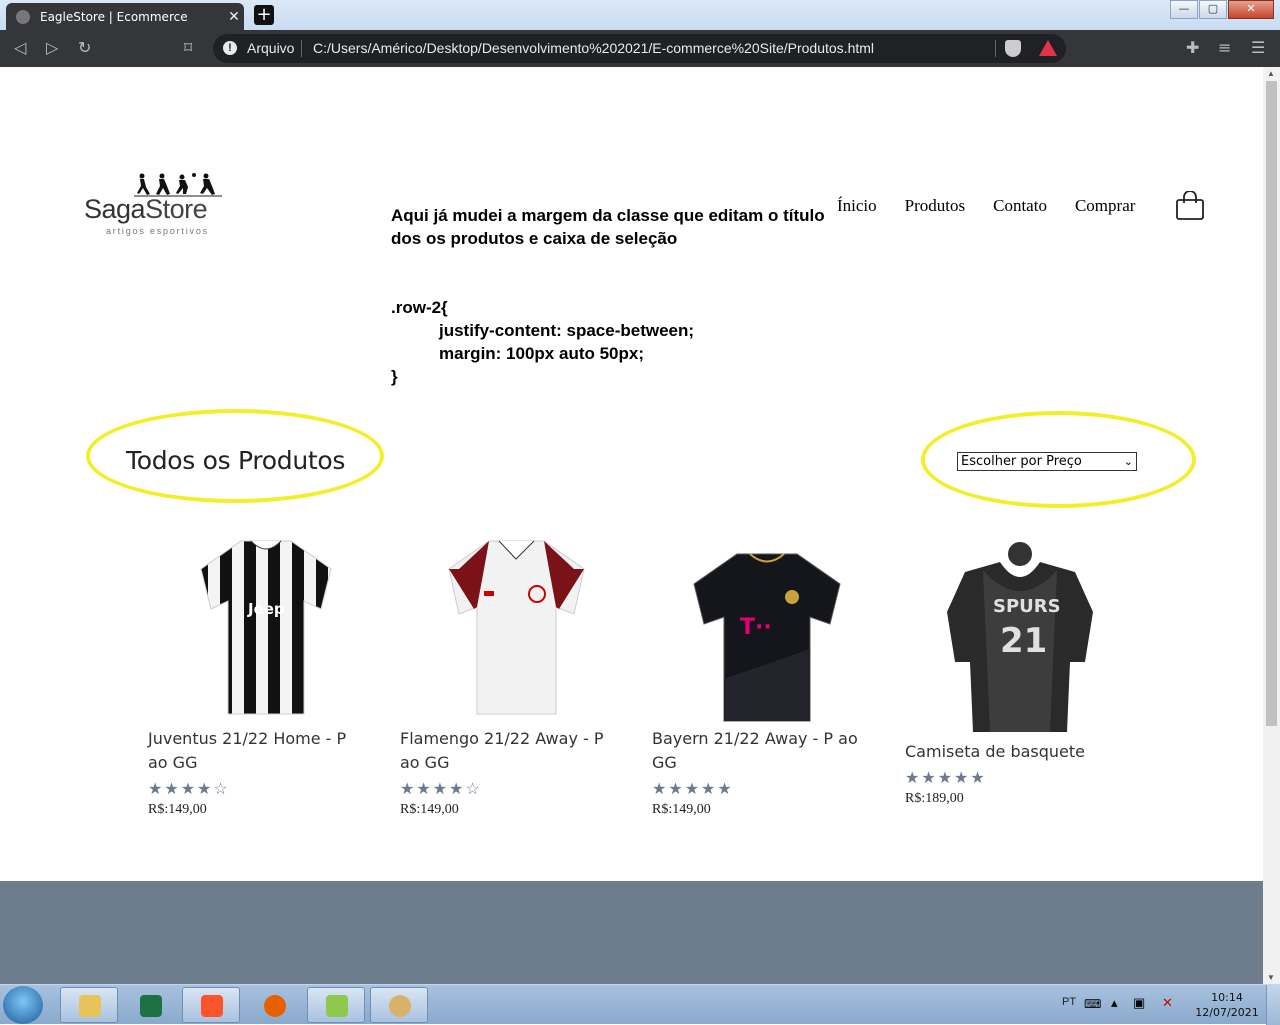 This screenshot has height=1025, width=1280. Describe the element at coordinates (542, 353) in the screenshot. I see `code-line: margin: 100px auto 50px;` at that location.